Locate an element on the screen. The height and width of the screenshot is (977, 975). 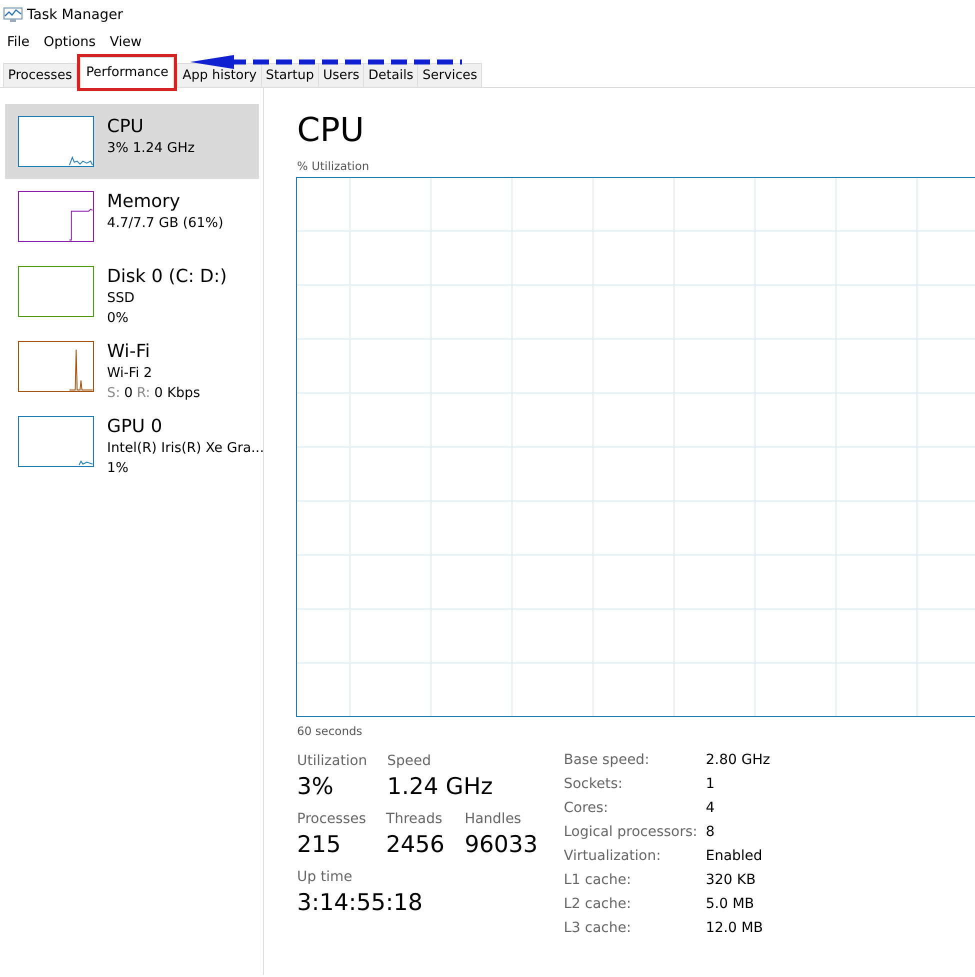
menu-item: View is located at coordinates (126, 42).